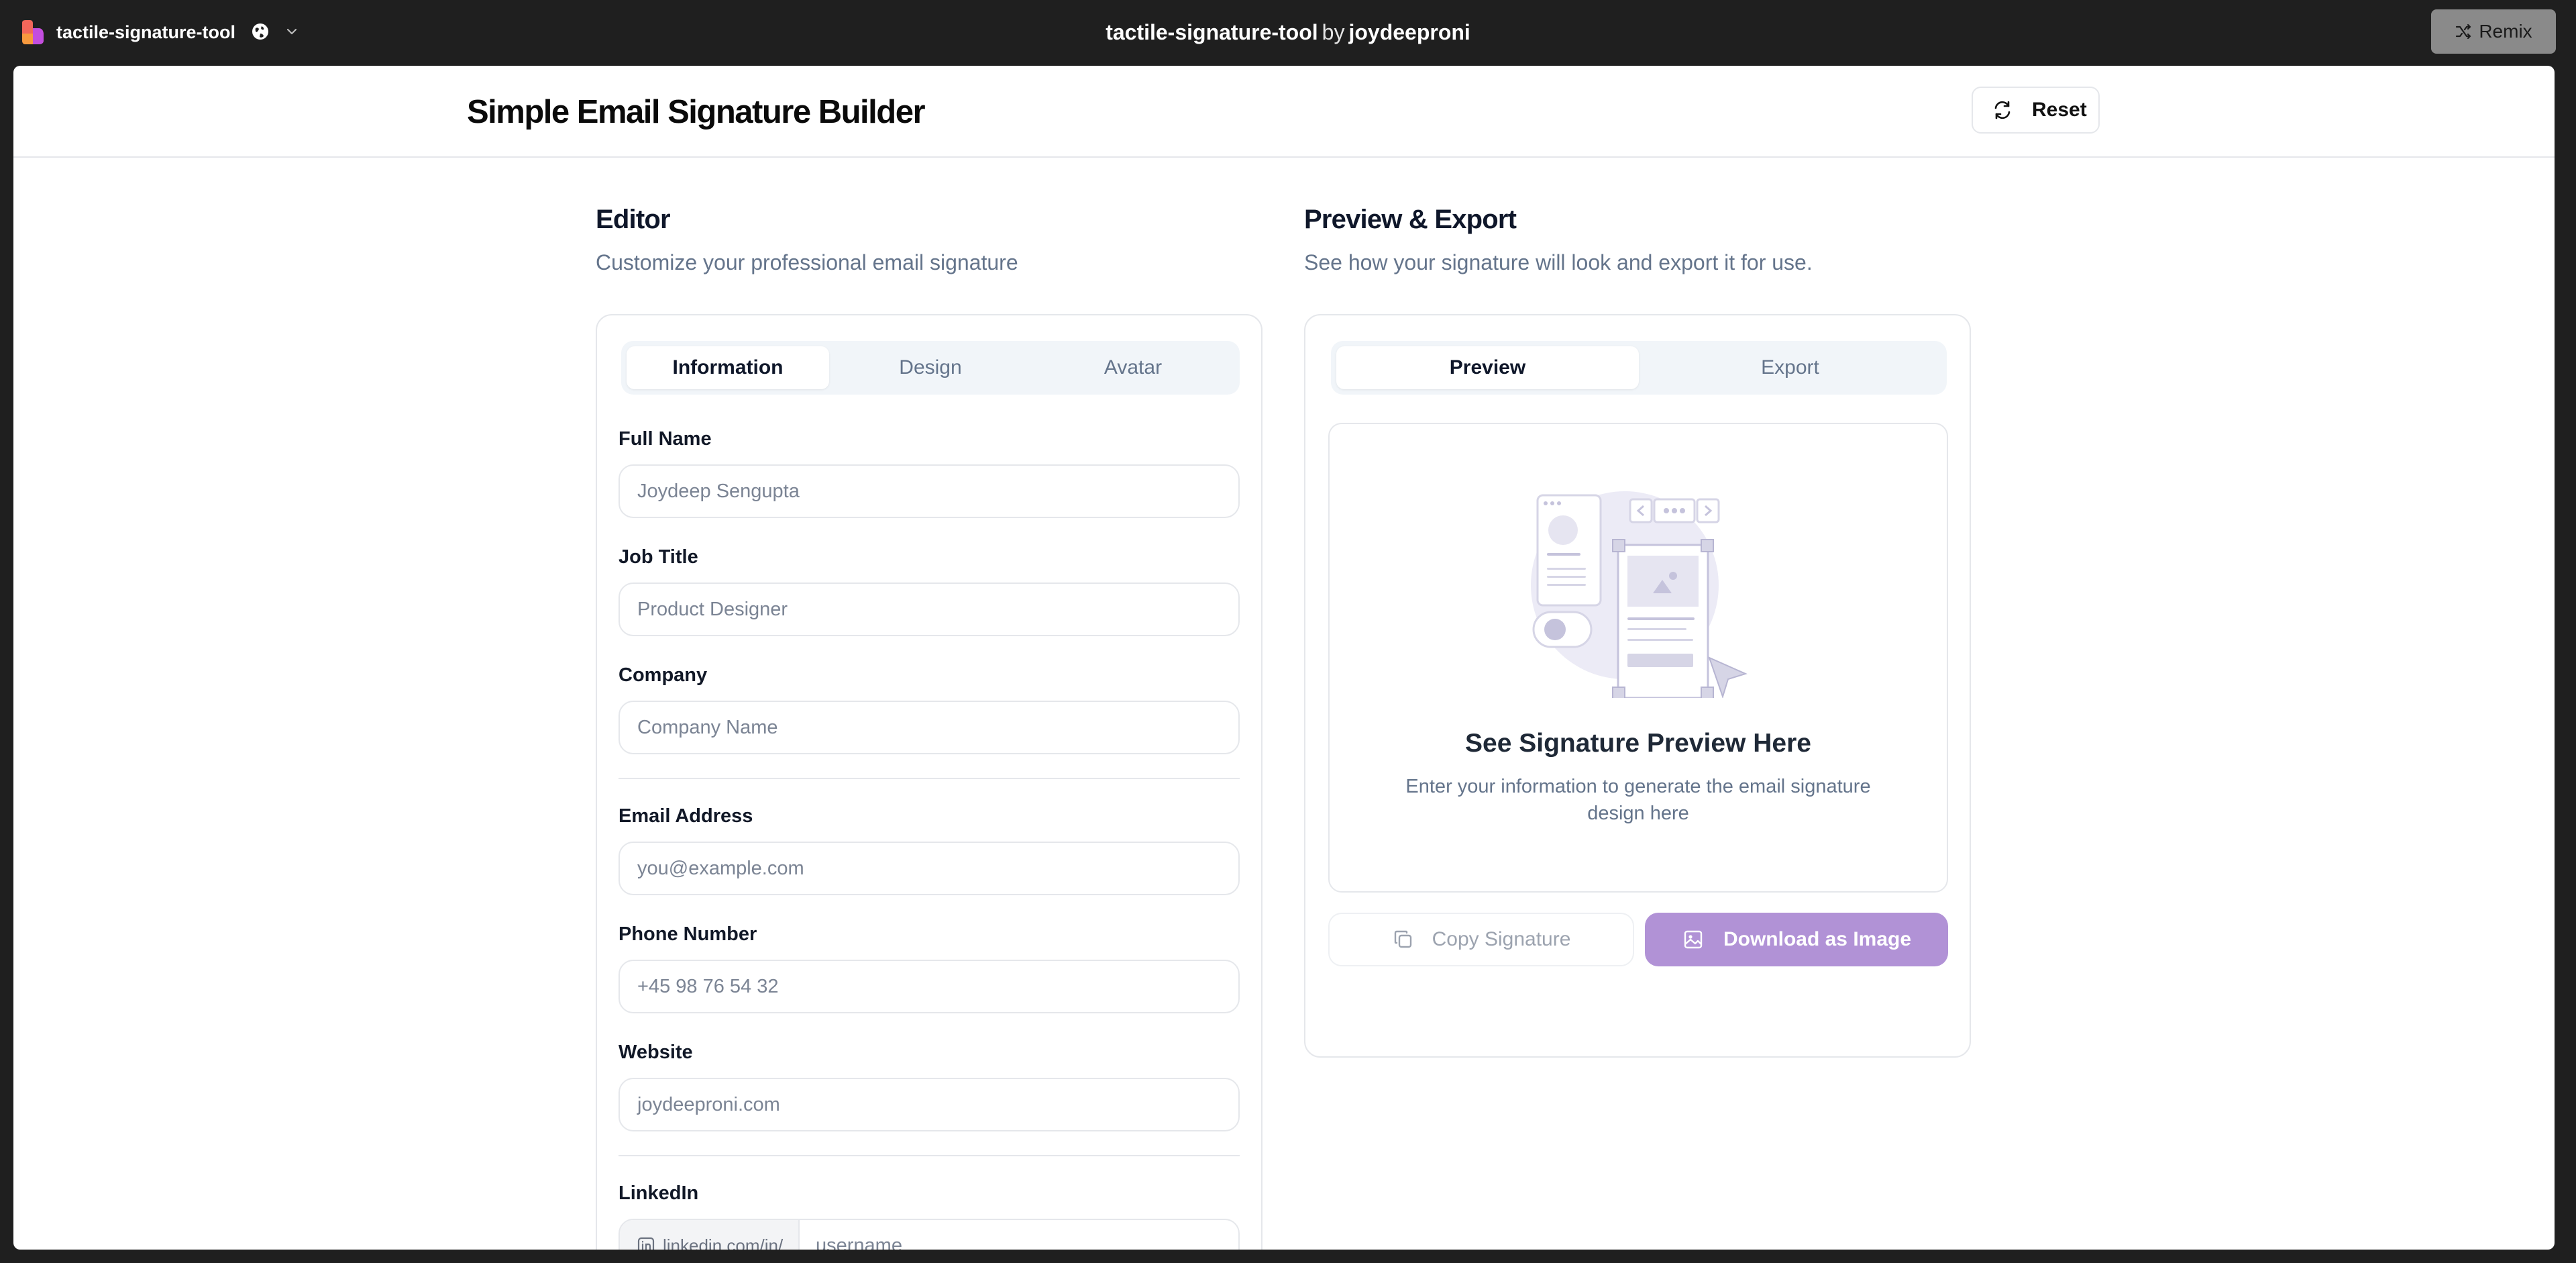  What do you see at coordinates (658, 557) in the screenshot?
I see `job-title-label: Job Title` at bounding box center [658, 557].